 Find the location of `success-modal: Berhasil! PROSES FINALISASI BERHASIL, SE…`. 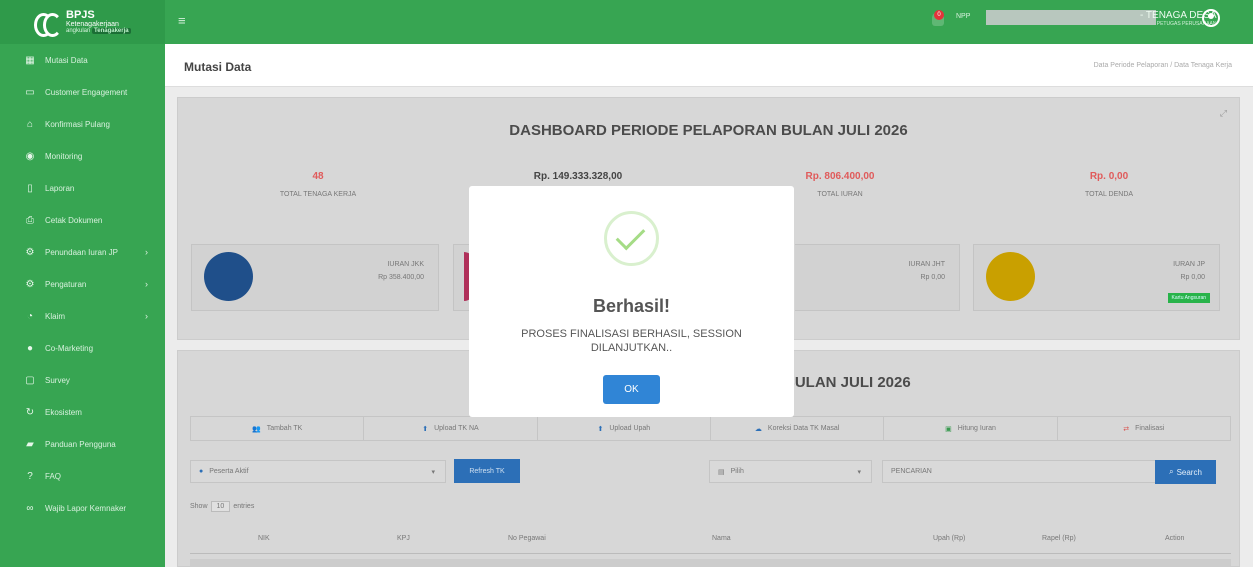

success-modal: Berhasil! PROSES FINALISASI BERHASIL, SE… is located at coordinates (631, 301).